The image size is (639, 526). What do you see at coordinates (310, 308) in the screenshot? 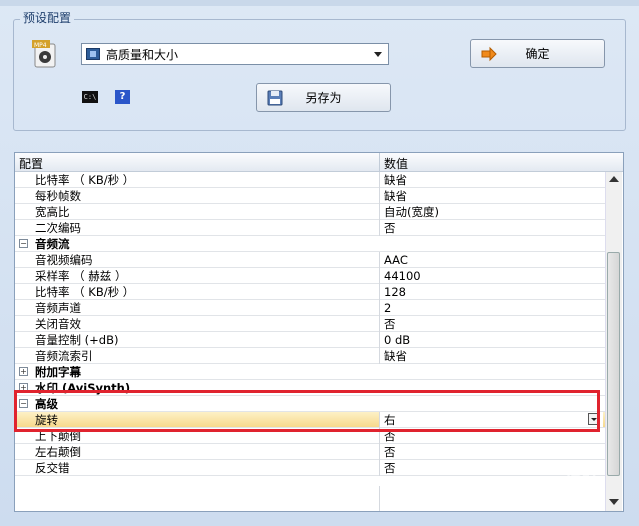
I see `property-row: 音频声道 2` at bounding box center [310, 308].